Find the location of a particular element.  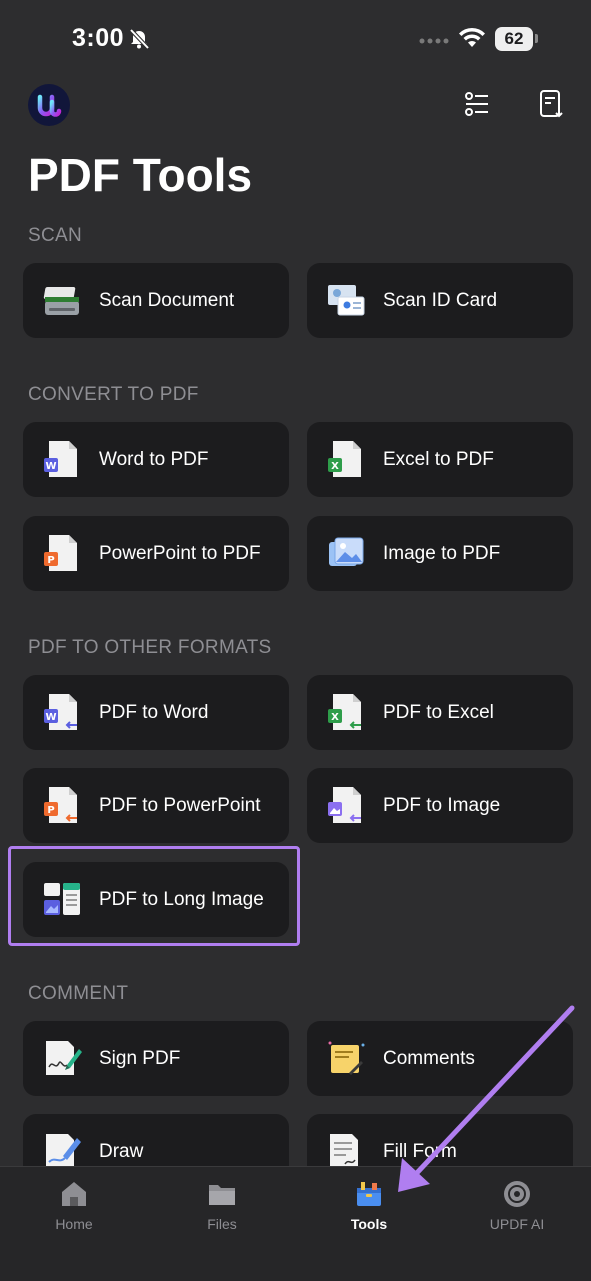

sign-pdf-button: Sign PDF is located at coordinates (156, 1058).